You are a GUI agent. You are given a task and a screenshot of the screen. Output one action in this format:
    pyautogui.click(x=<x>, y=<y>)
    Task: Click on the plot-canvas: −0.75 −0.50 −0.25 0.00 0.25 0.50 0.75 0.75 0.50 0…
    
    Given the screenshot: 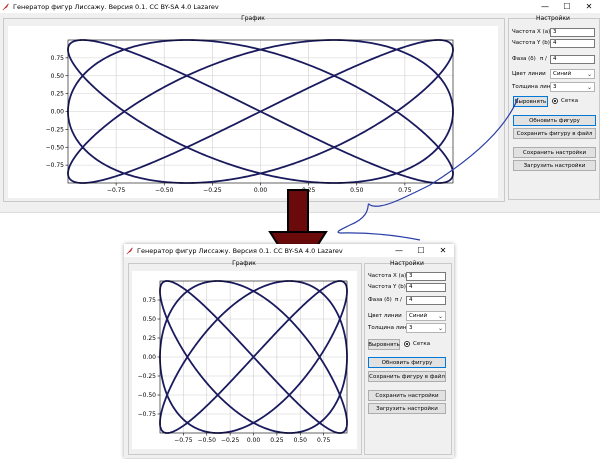 What is the action you would take?
    pyautogui.click(x=244, y=360)
    